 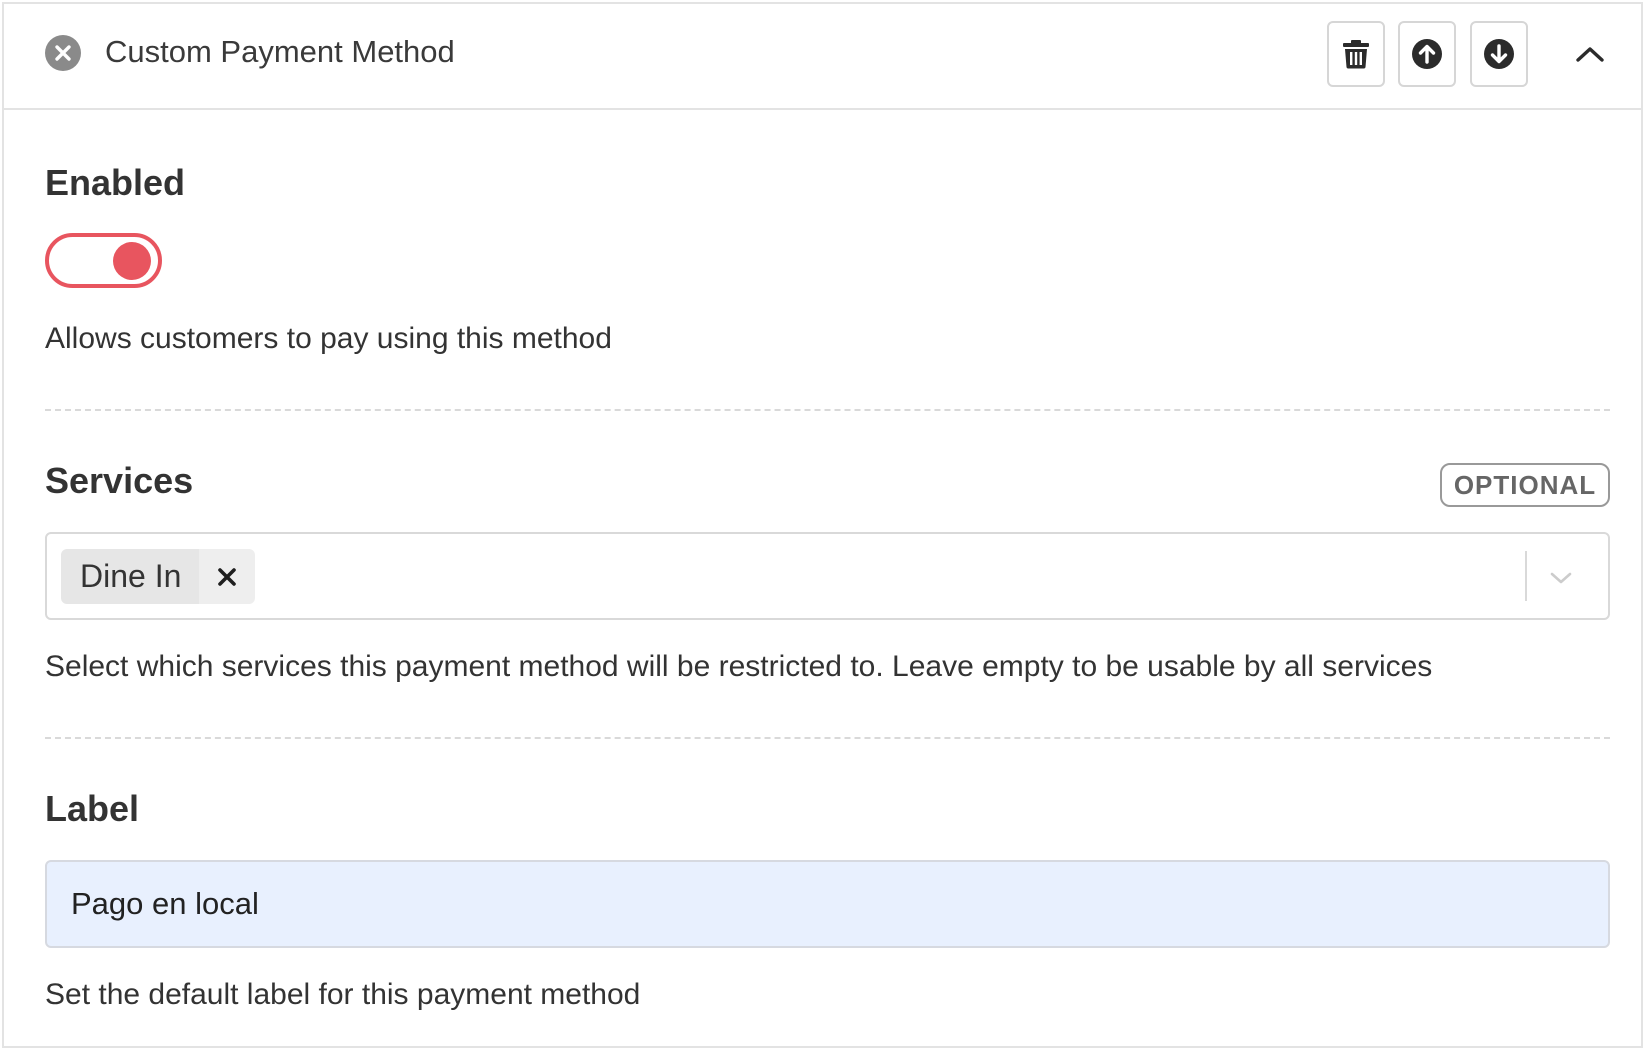 What do you see at coordinates (119, 480) in the screenshot?
I see `services-heading: Services` at bounding box center [119, 480].